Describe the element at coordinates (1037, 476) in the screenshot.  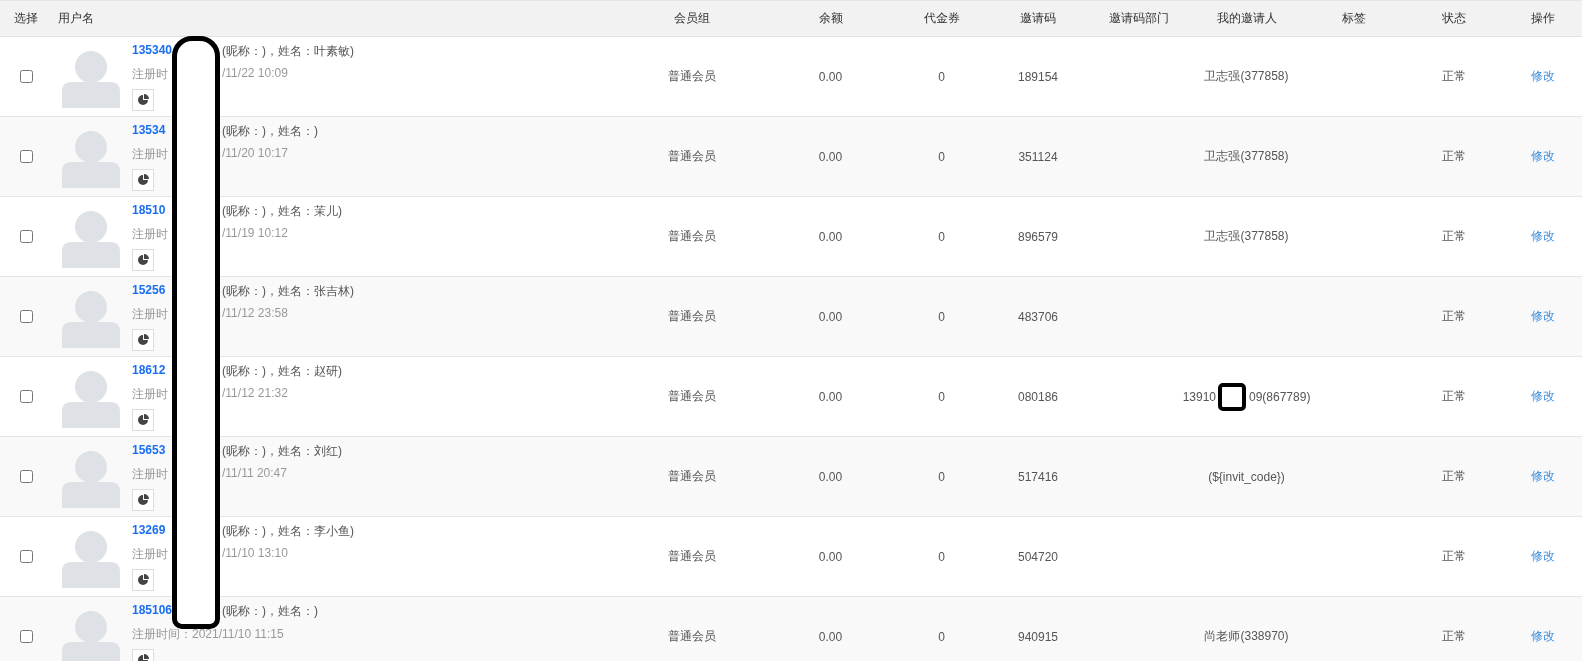
I see `invite-code: 517416` at that location.